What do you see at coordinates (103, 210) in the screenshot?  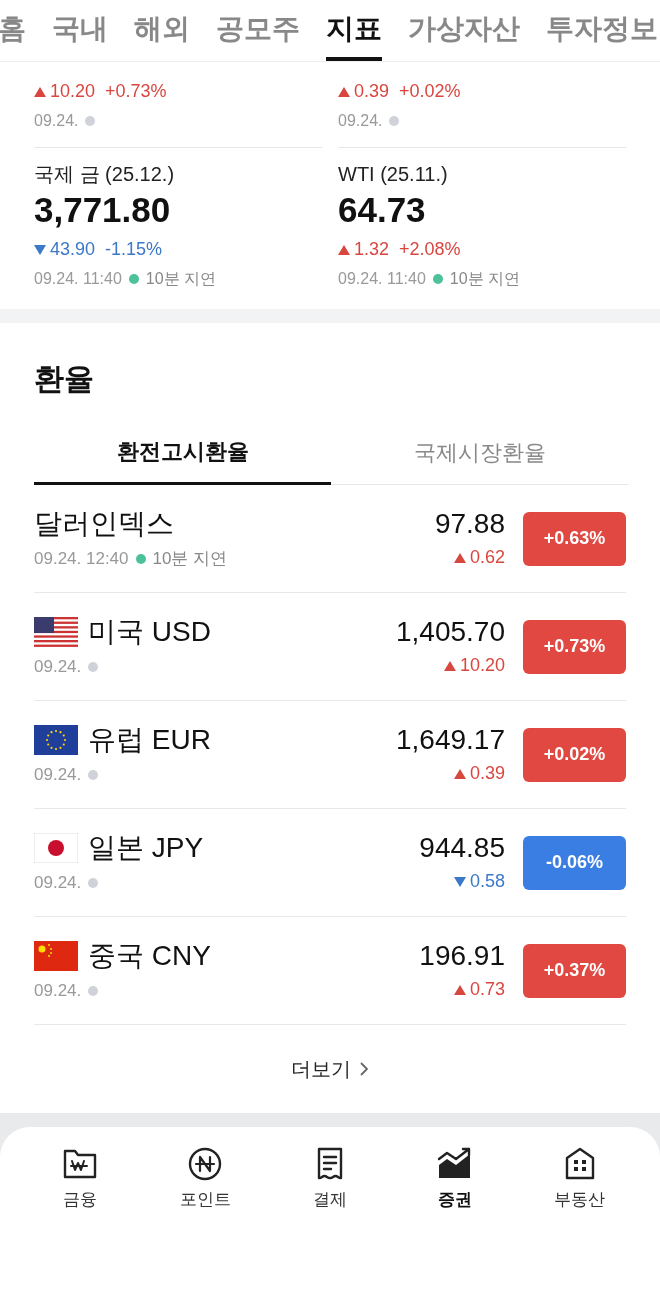 I see `indicator-value: 3,771.80` at bounding box center [103, 210].